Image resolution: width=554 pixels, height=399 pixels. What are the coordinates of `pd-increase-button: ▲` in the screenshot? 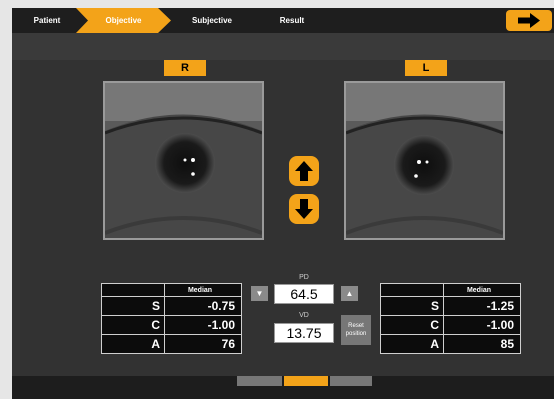 It's located at (349, 293).